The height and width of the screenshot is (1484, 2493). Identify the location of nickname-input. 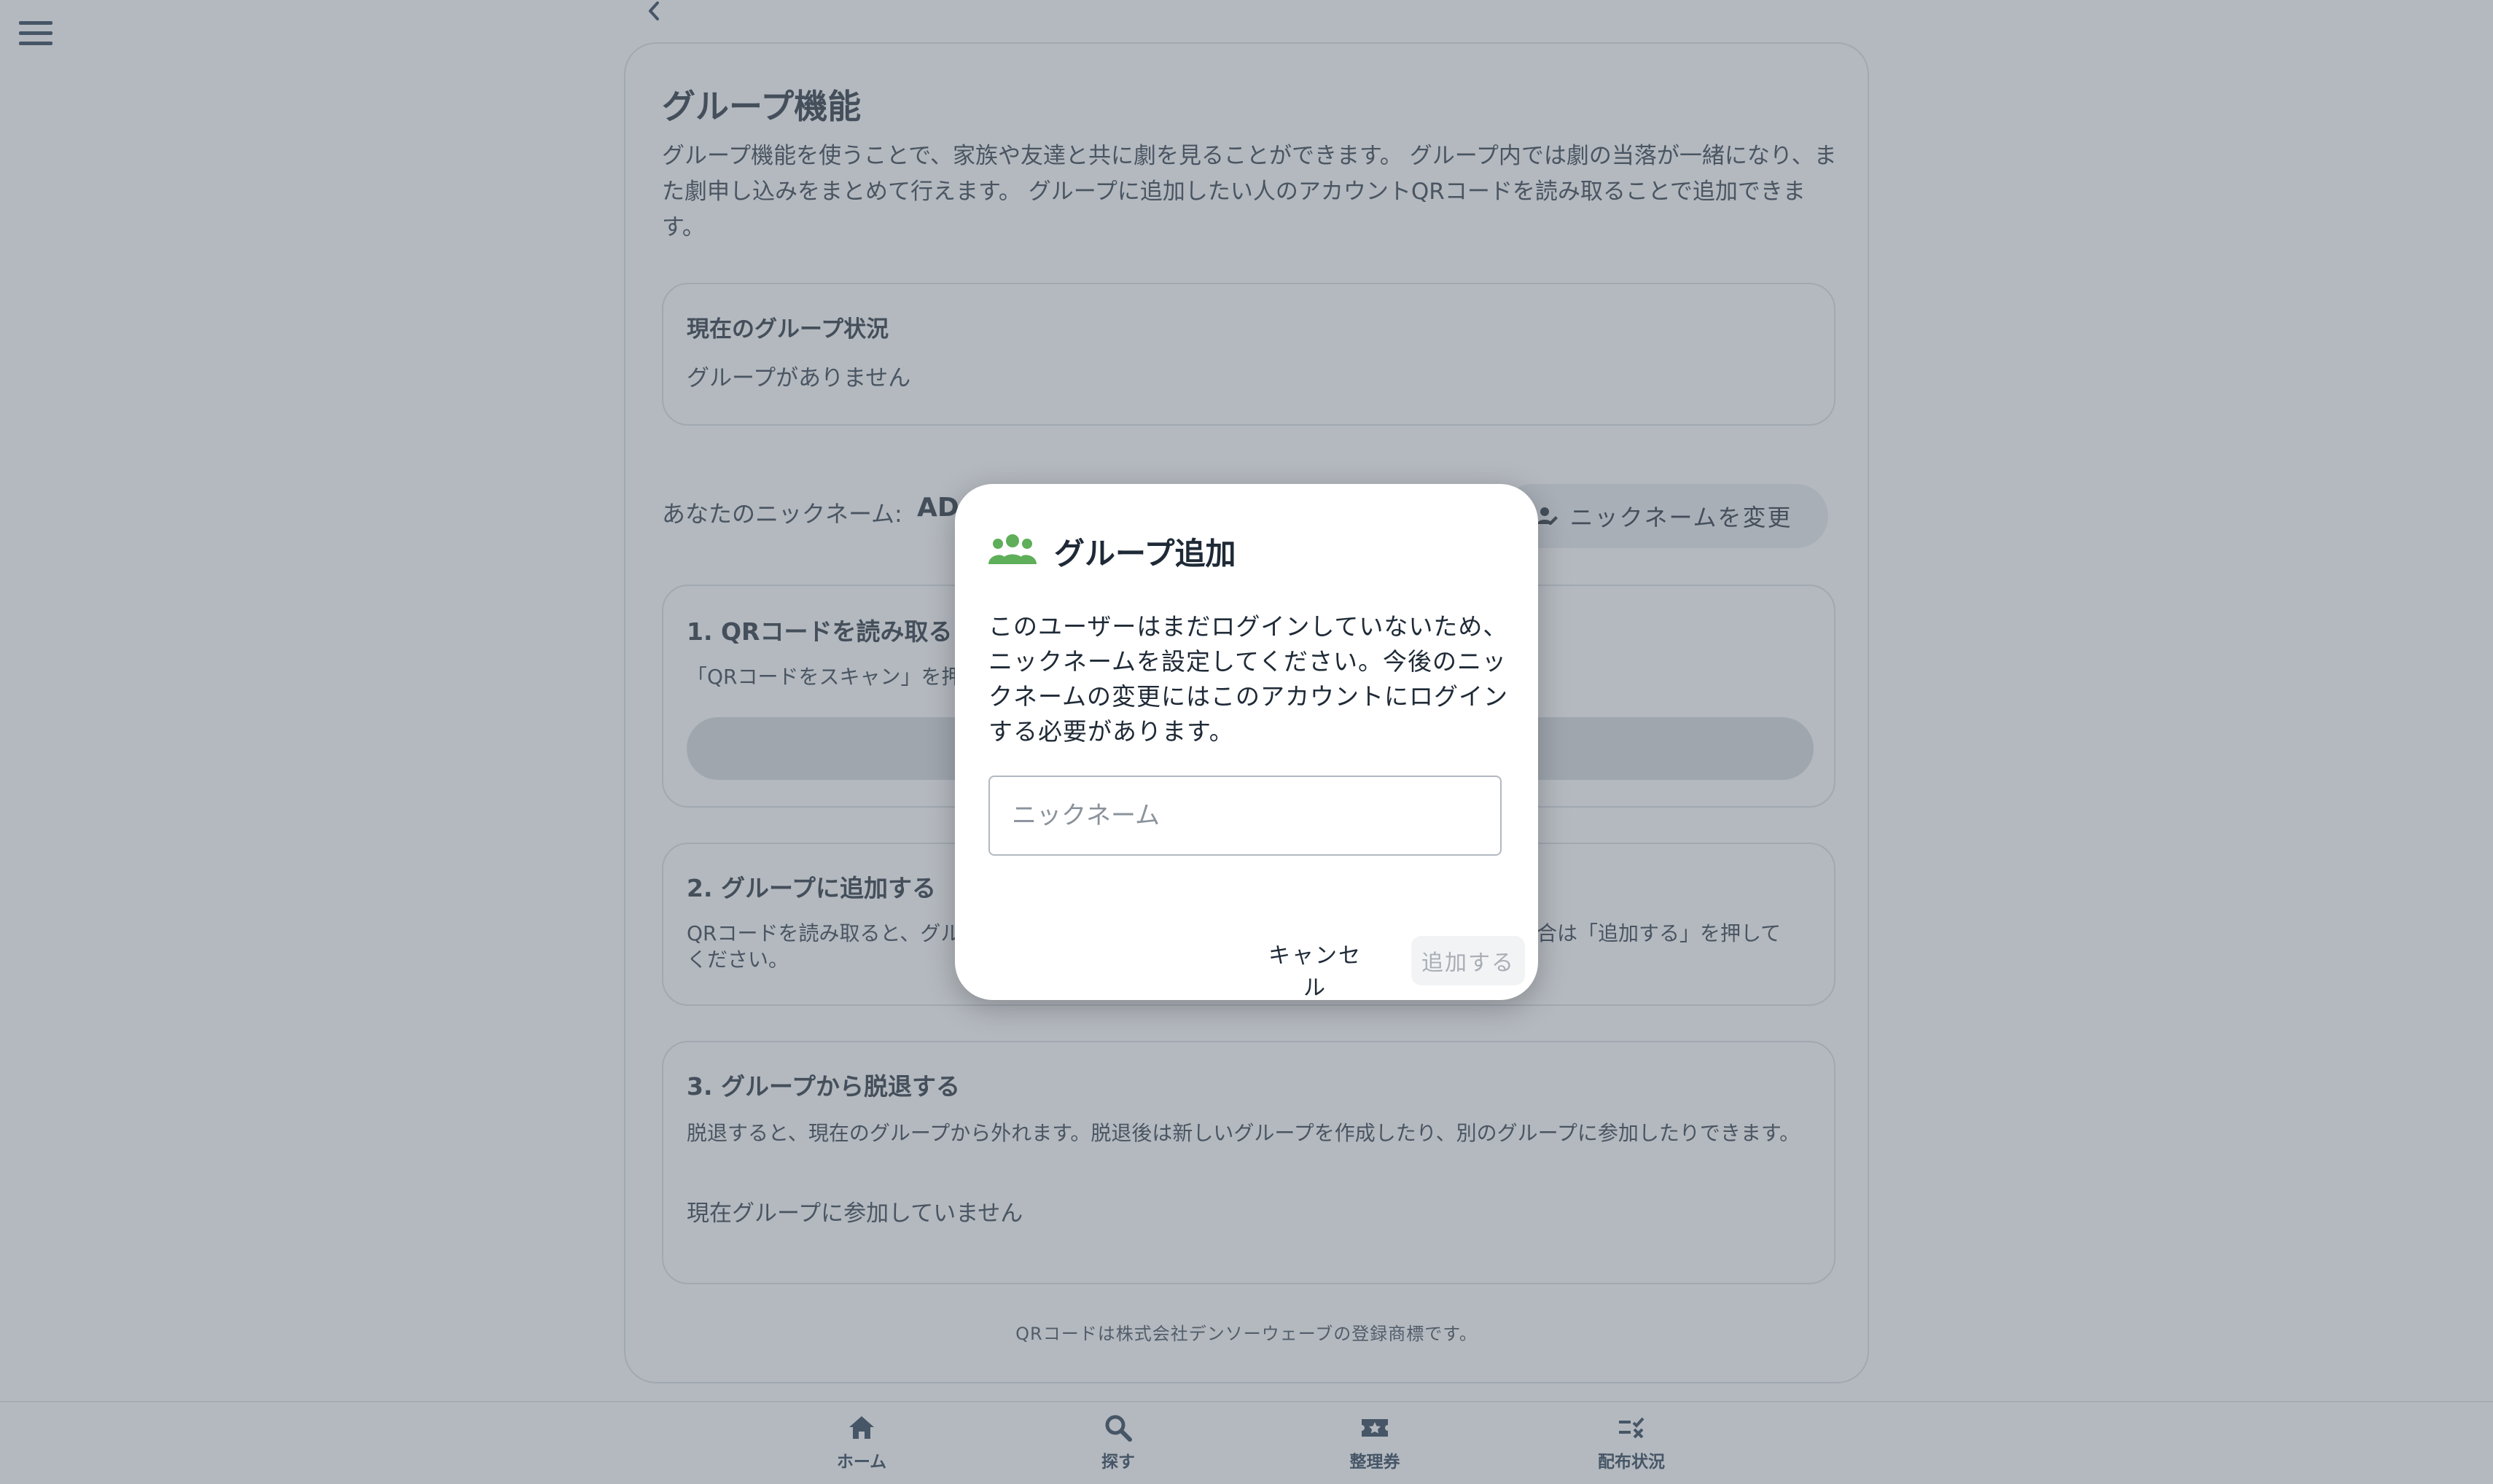
(1245, 816).